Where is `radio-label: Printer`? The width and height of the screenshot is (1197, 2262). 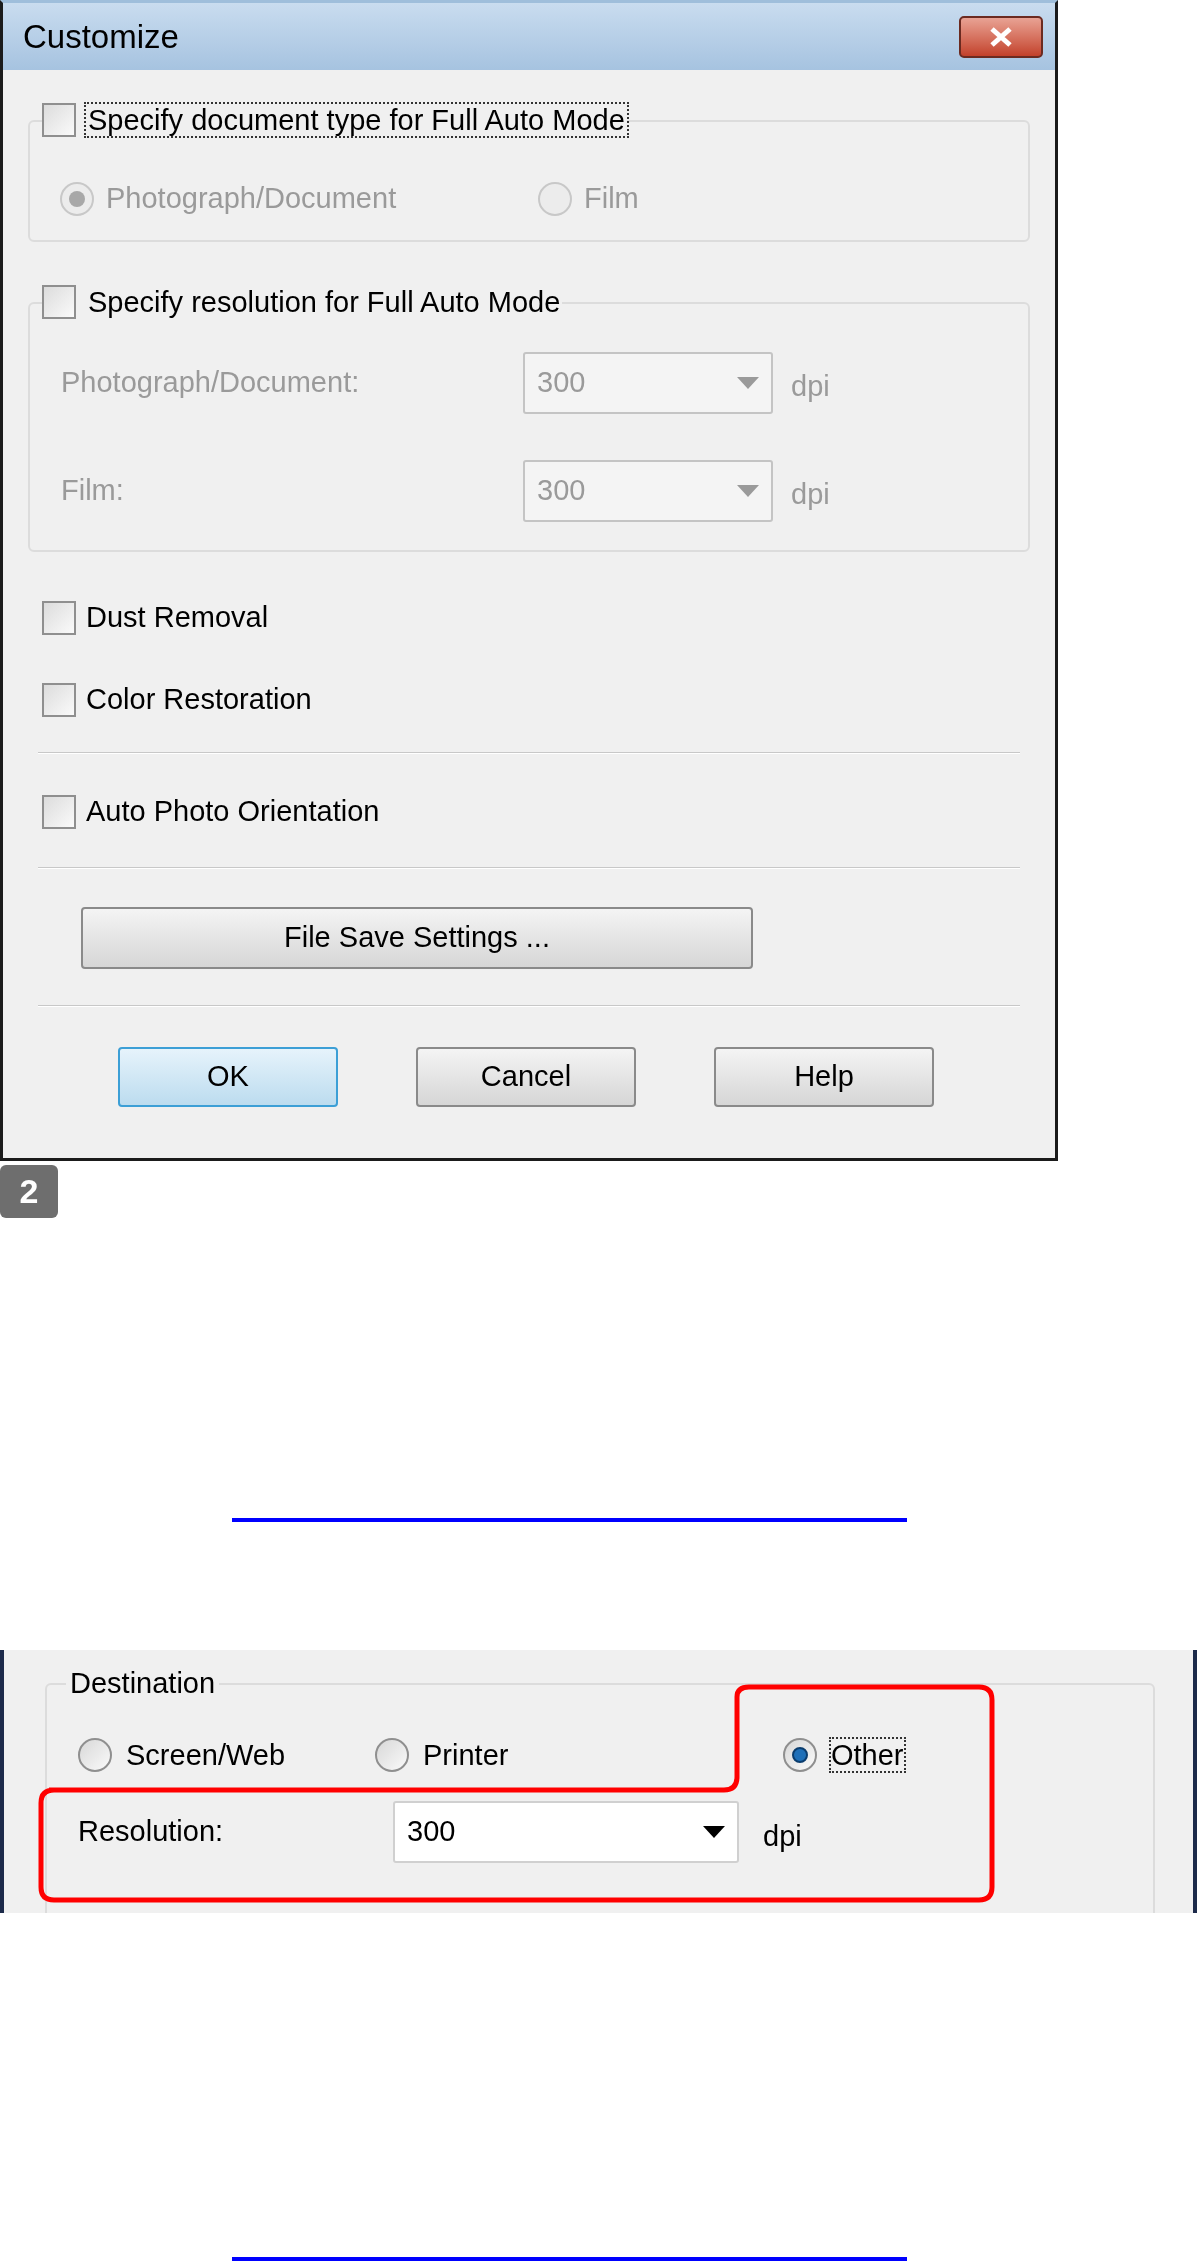
radio-label: Printer is located at coordinates (466, 1755).